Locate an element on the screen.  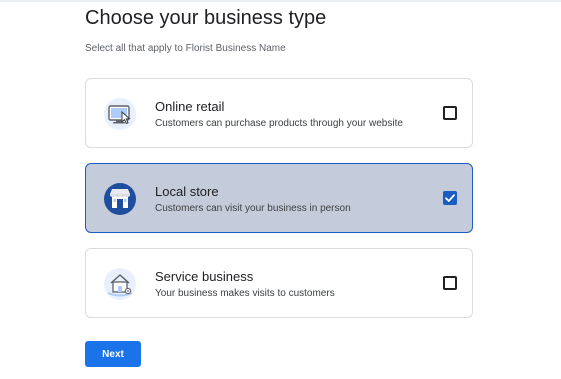
option-title: Local store is located at coordinates (187, 191).